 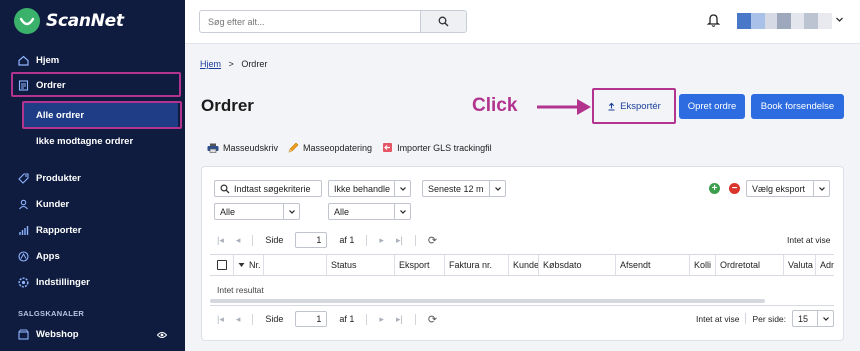 What do you see at coordinates (53, 204) in the screenshot?
I see `sidebar-item-label: Kunder` at bounding box center [53, 204].